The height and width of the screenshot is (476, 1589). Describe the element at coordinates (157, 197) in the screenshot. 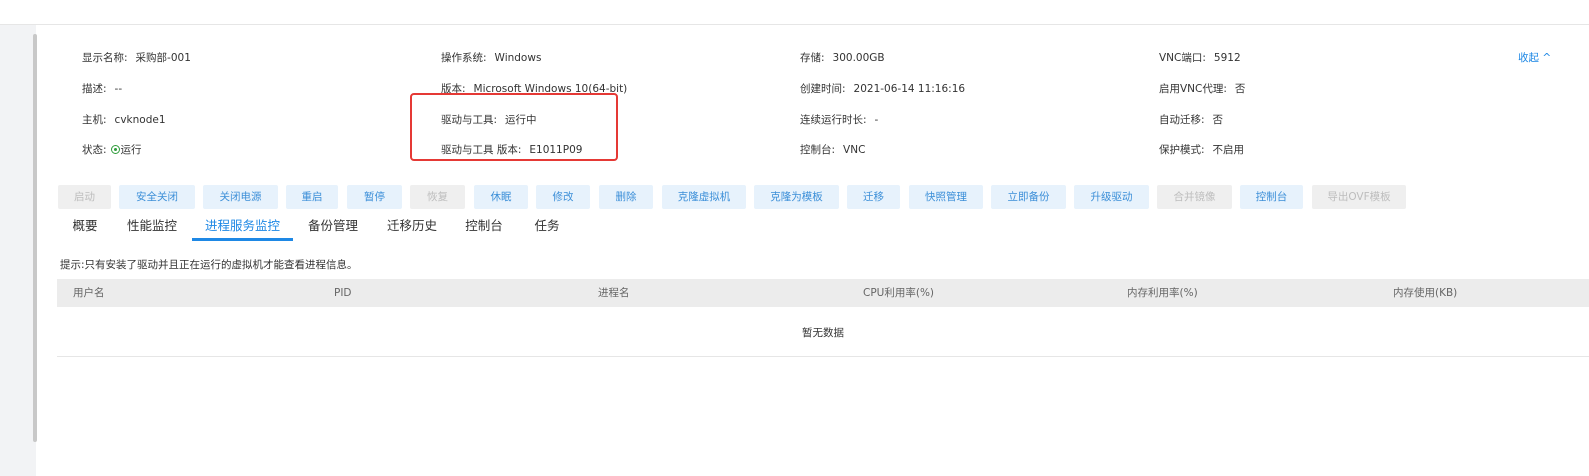

I see `safe-shutdown-button: 安全关闭` at that location.